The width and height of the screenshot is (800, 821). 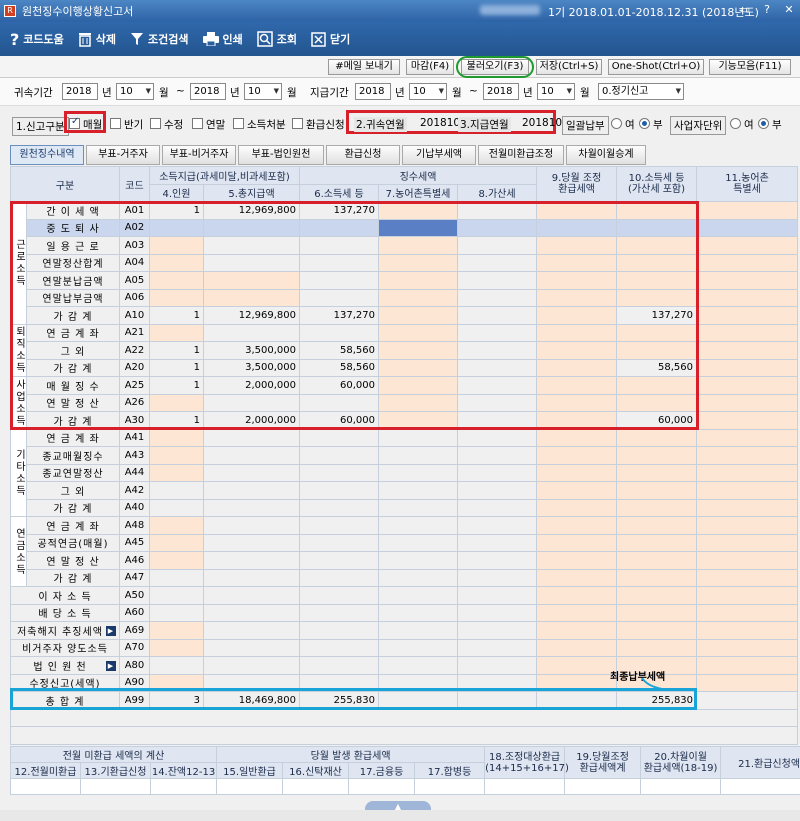 What do you see at coordinates (222, 39) in the screenshot?
I see `print-button: 인쇄` at bounding box center [222, 39].